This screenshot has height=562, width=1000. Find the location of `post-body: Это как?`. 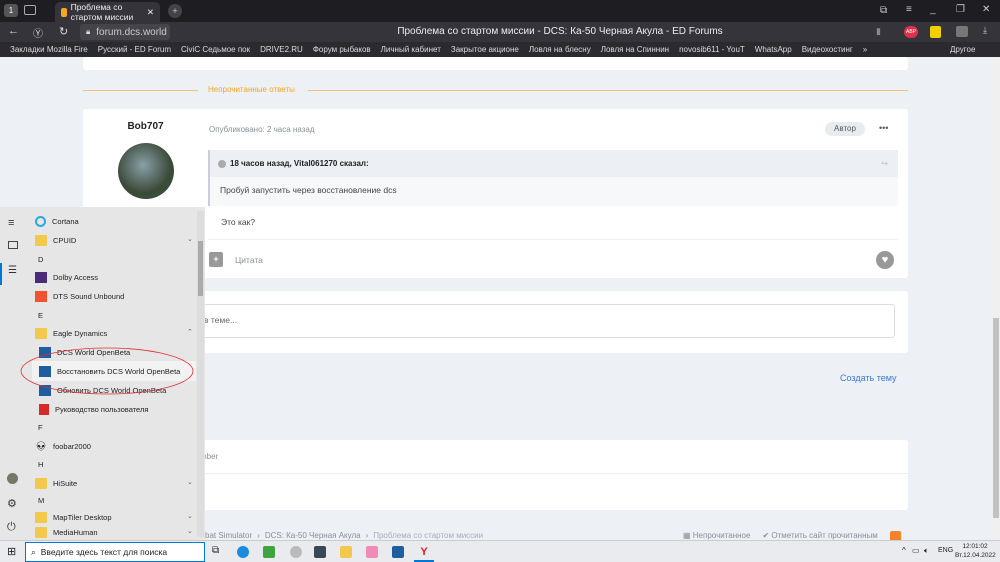

post-body: Это как? is located at coordinates (238, 222).